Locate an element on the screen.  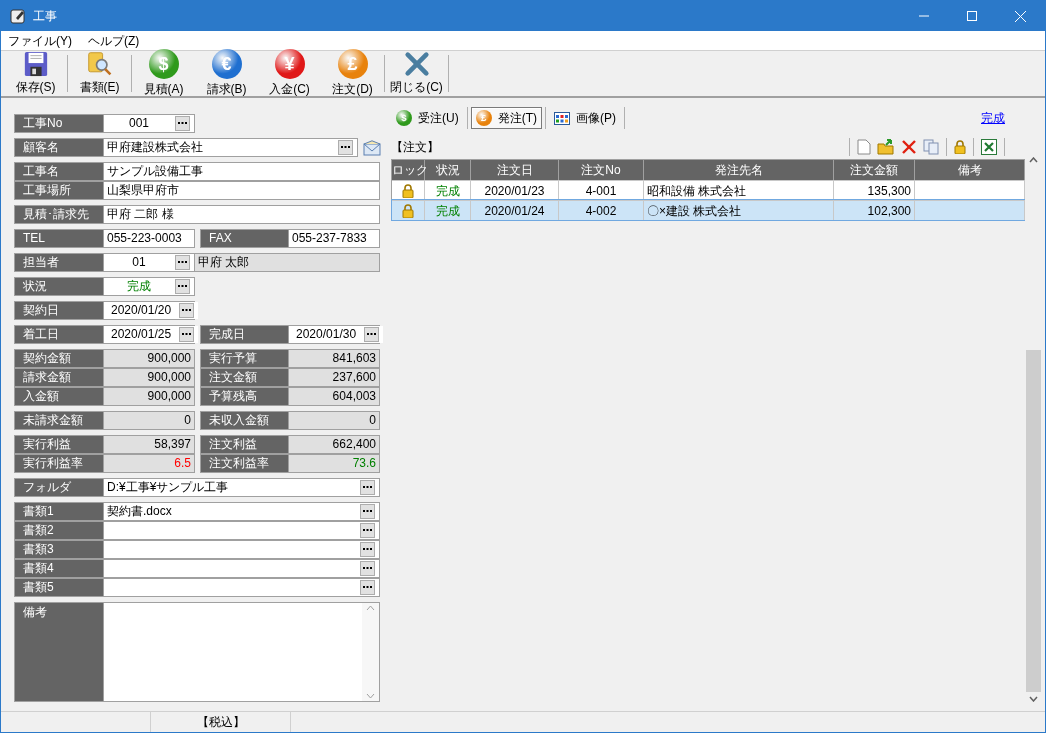
field-label: FAX is located at coordinates (244, 238).